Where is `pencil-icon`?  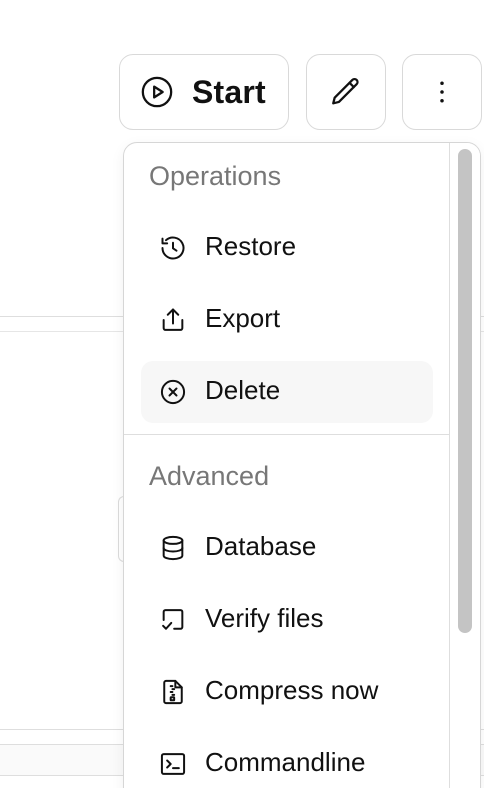 pencil-icon is located at coordinates (346, 92).